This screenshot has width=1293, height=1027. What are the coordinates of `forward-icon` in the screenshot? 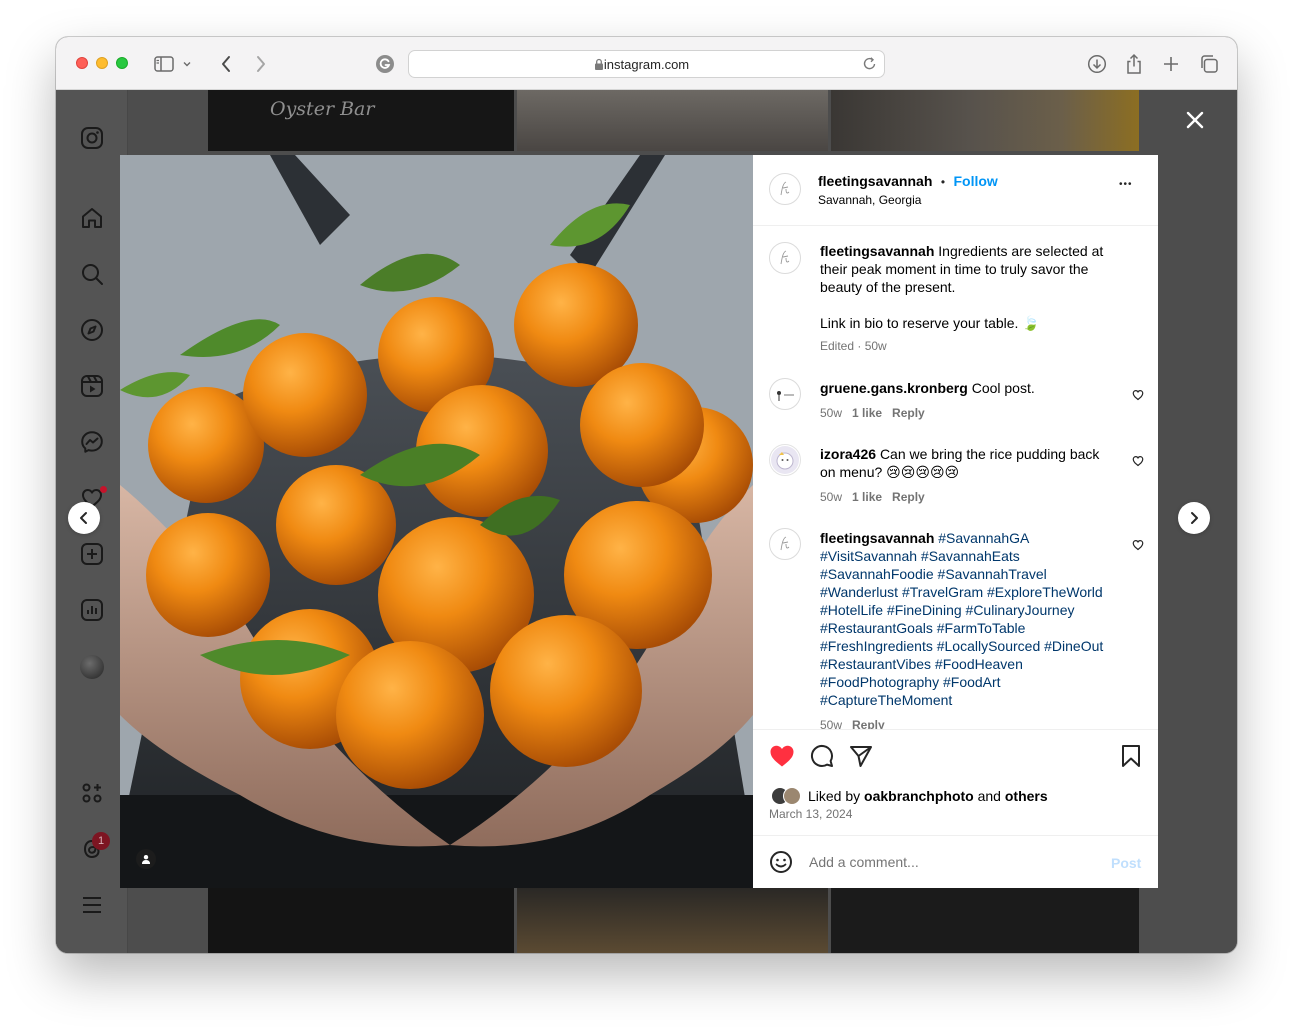 It's located at (261, 64).